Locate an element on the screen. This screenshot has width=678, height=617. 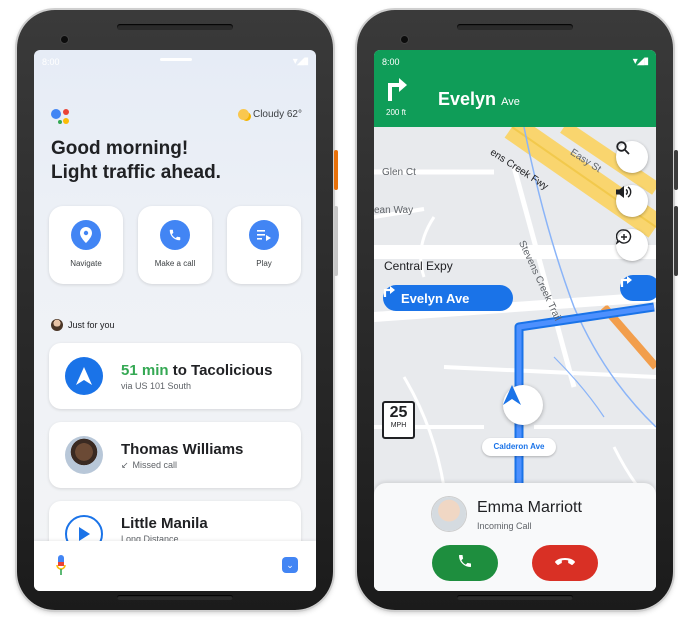
just-for-you-header: Just for you is located at coordinates (83, 325).